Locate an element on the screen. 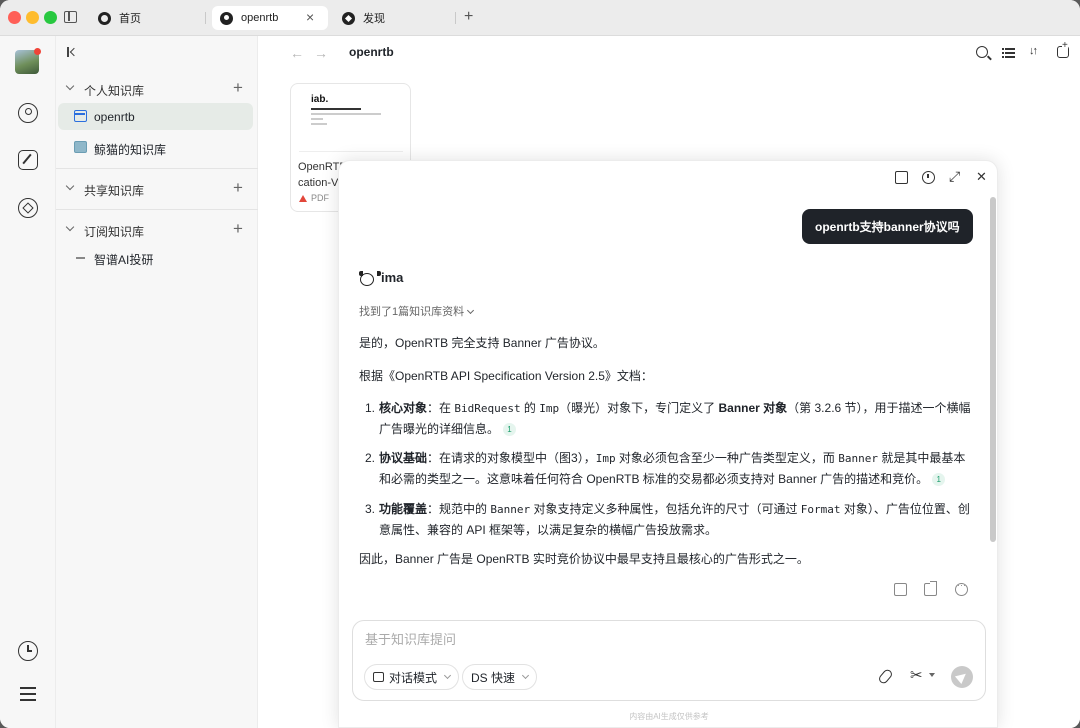 The width and height of the screenshot is (1080, 728). tab-discover: 发现 is located at coordinates (363, 18).